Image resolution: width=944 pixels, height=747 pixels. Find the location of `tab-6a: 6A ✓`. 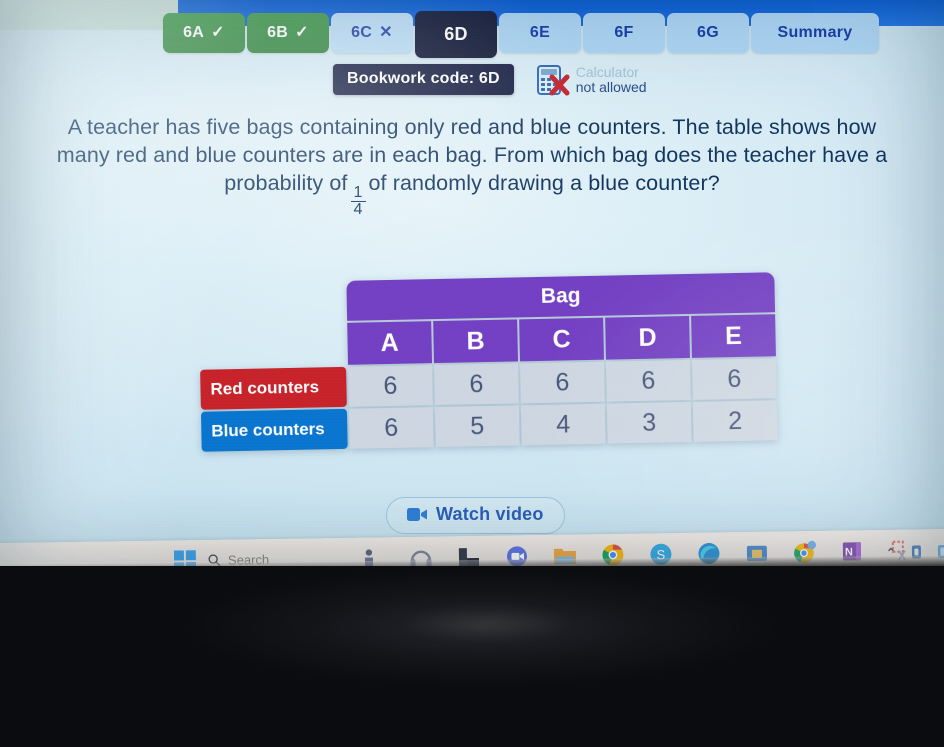

tab-6a: 6A ✓ is located at coordinates (204, 33).